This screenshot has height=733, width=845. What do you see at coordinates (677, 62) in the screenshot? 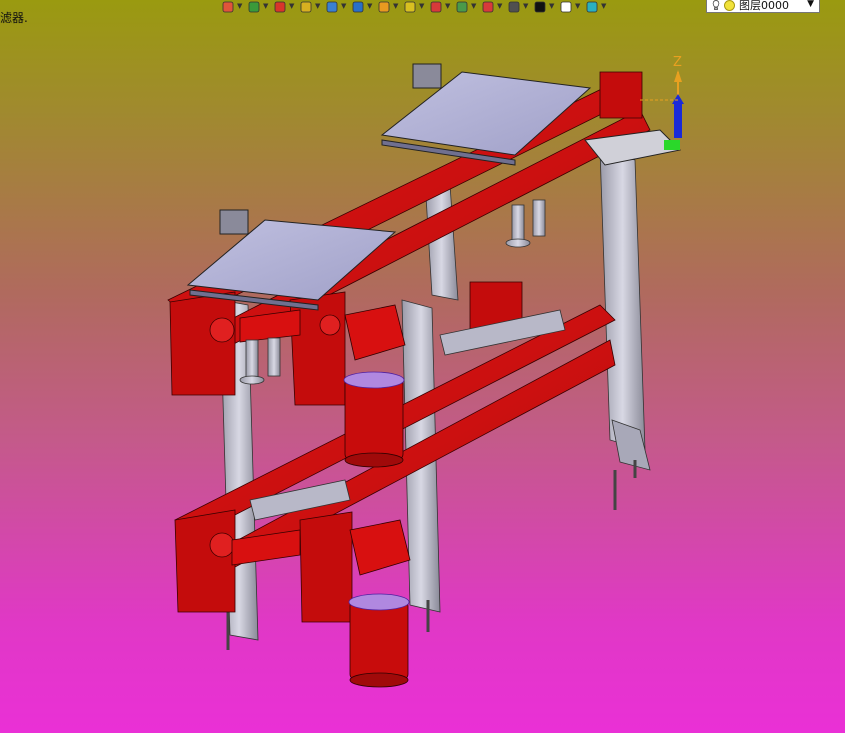
I see `axis-z-label: Z` at bounding box center [677, 62].